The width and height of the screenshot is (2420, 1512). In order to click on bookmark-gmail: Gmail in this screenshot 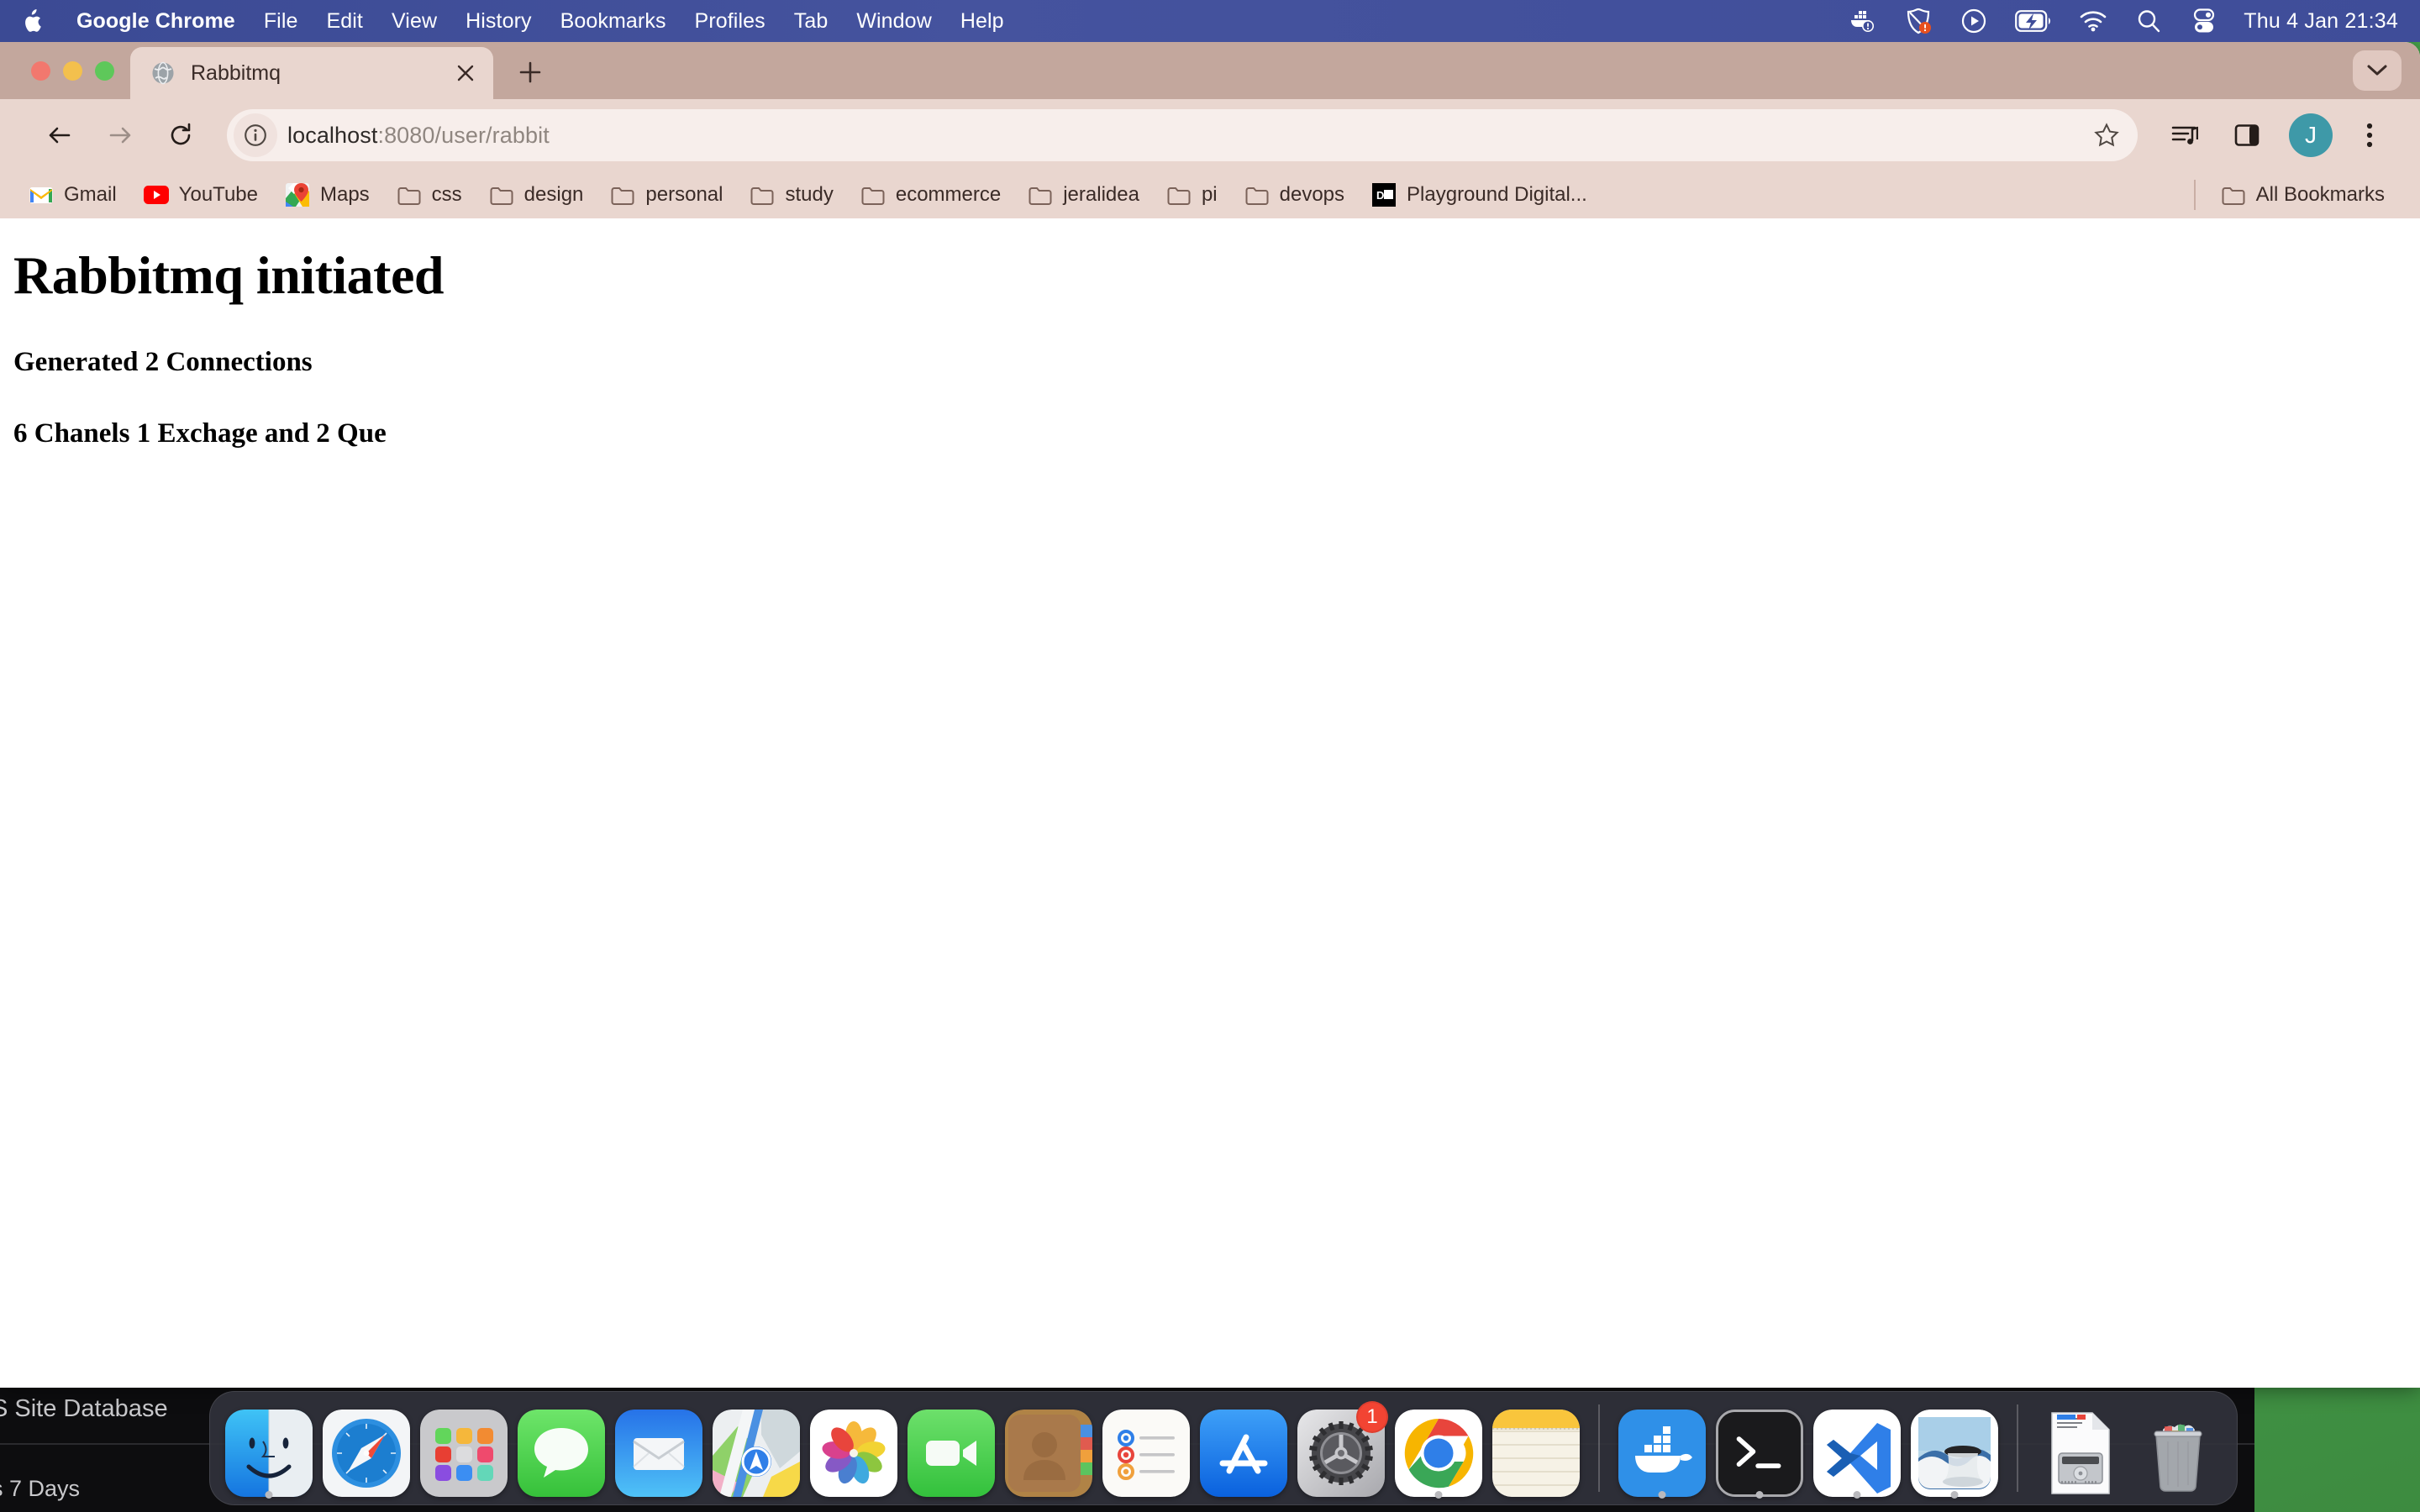, I will do `click(73, 194)`.